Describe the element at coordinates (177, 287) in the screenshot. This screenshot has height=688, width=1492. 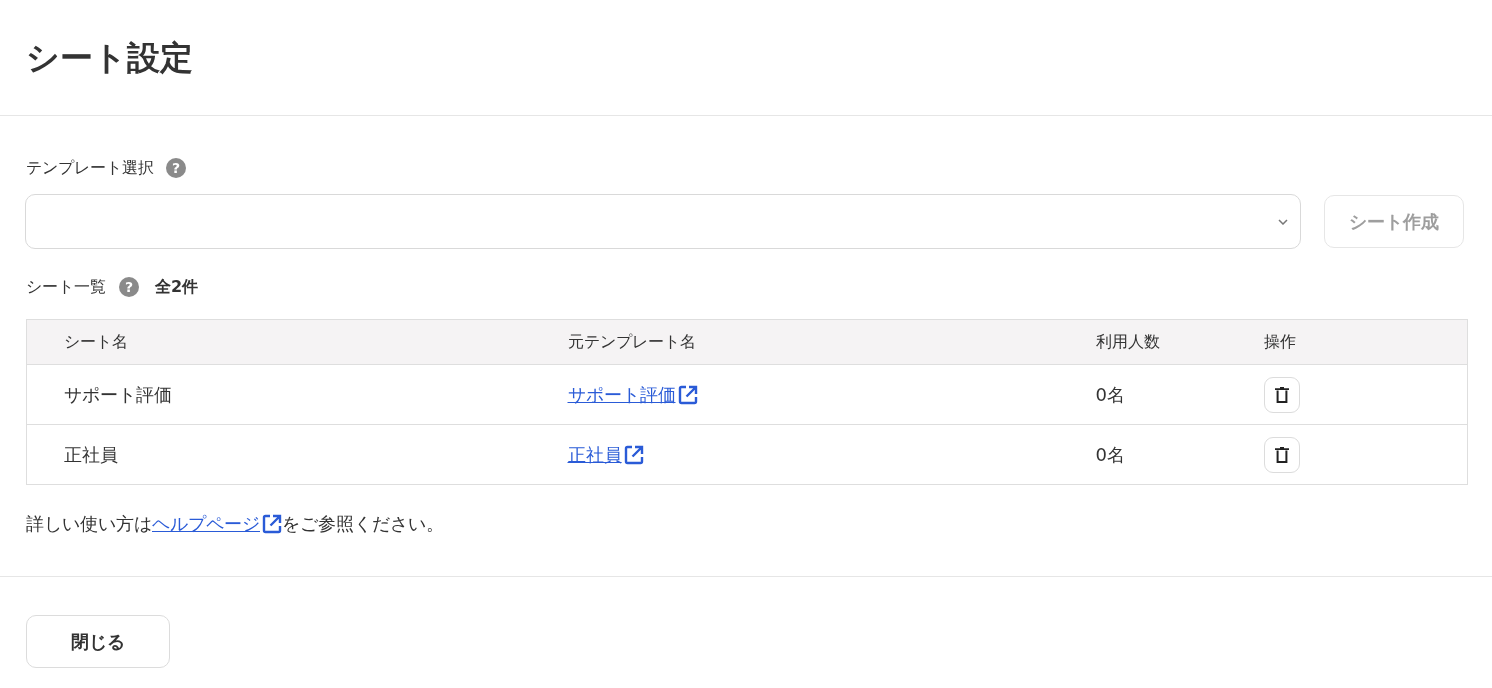
I see `sheet-count: 全2件` at that location.